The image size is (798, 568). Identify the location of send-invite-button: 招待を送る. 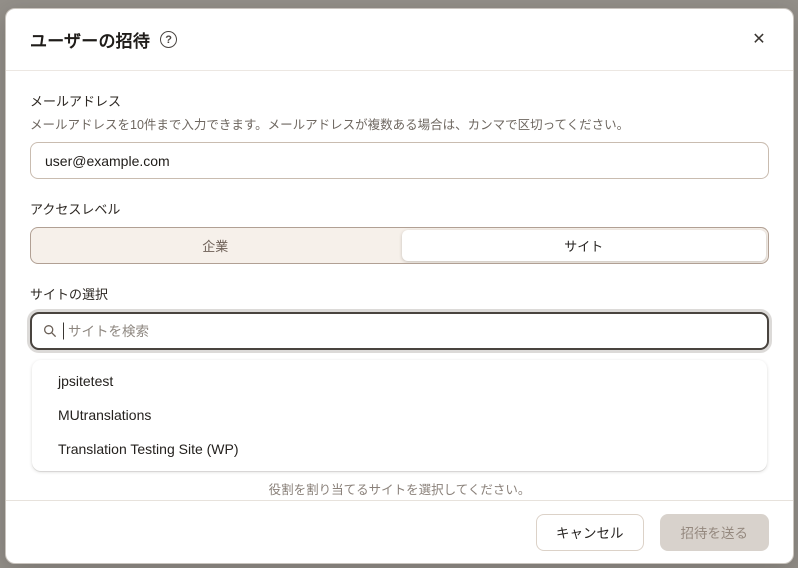
(714, 532).